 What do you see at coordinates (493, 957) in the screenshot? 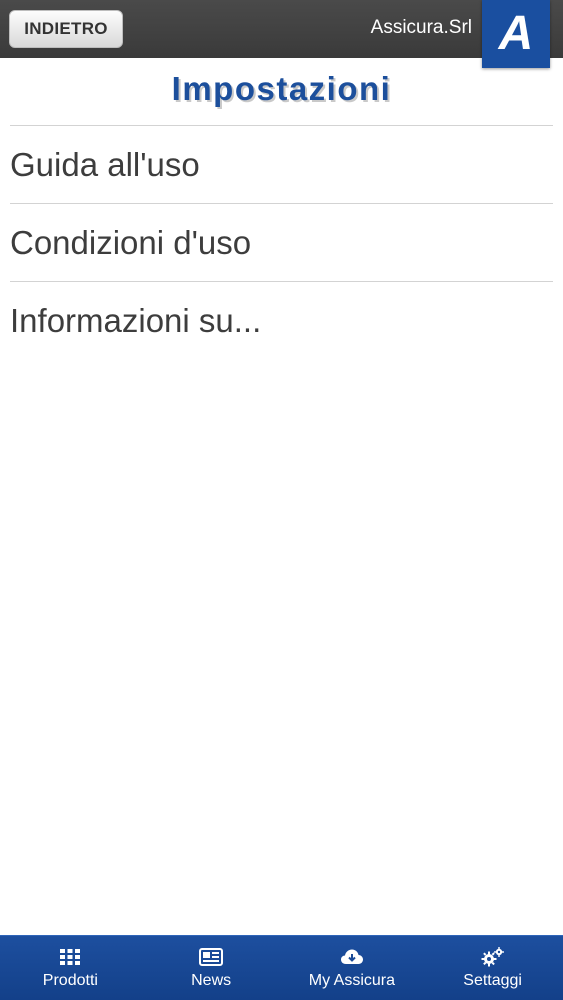
I see `gears-icon` at bounding box center [493, 957].